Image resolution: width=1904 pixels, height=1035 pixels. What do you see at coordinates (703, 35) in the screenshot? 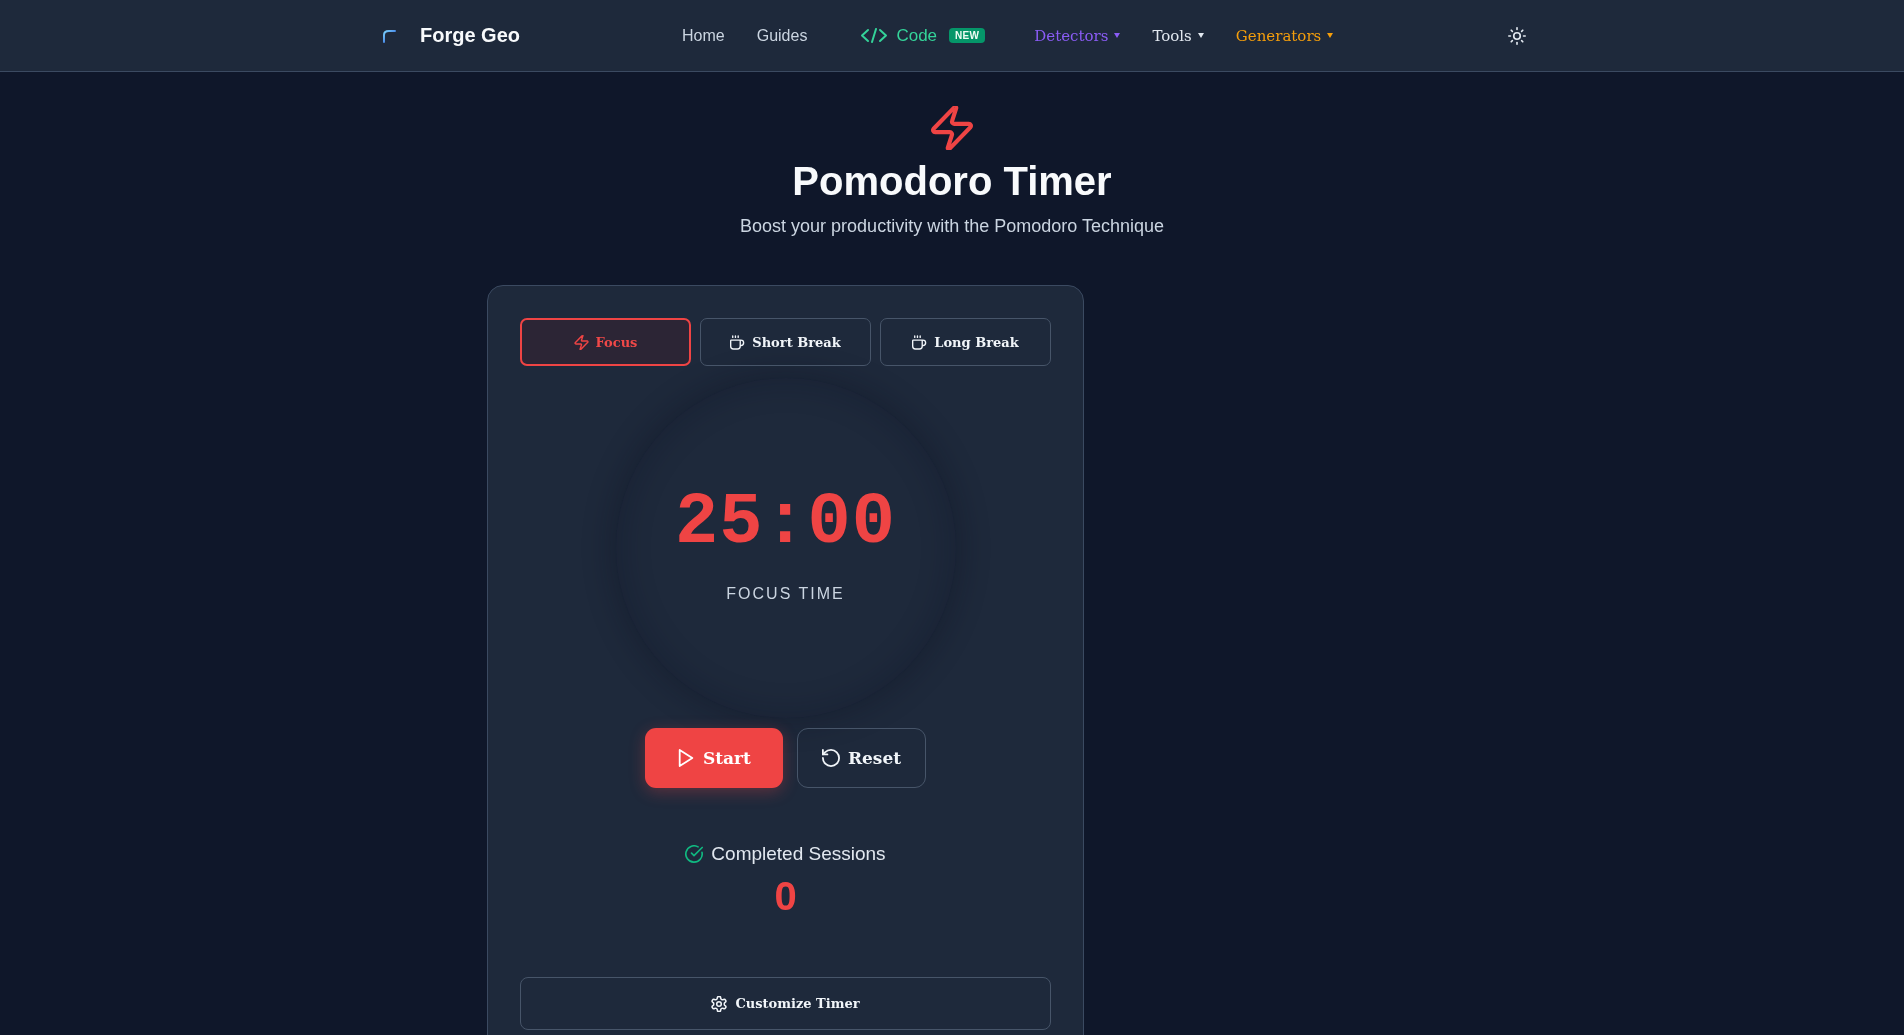
I see `nav-link: Home` at bounding box center [703, 35].